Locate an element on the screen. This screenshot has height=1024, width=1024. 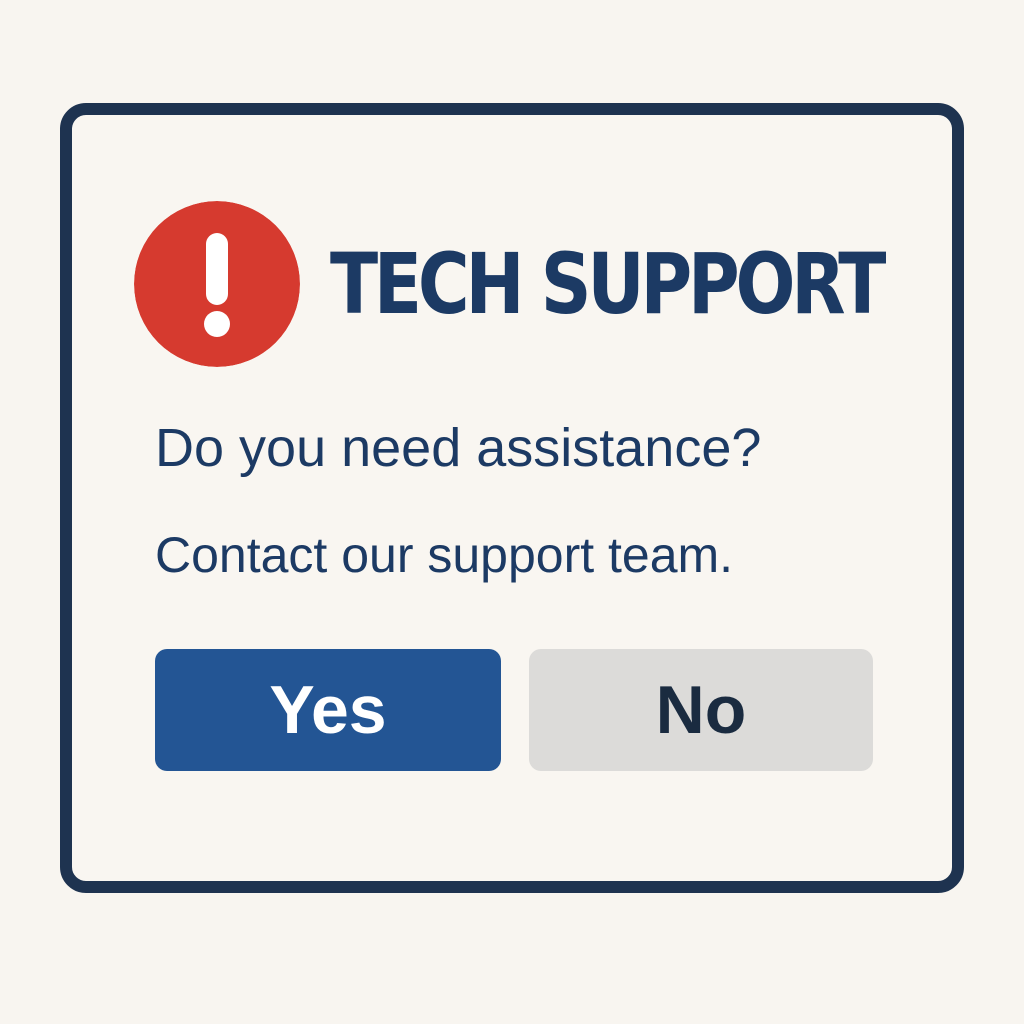
exclamation-alert-icon is located at coordinates (217, 284).